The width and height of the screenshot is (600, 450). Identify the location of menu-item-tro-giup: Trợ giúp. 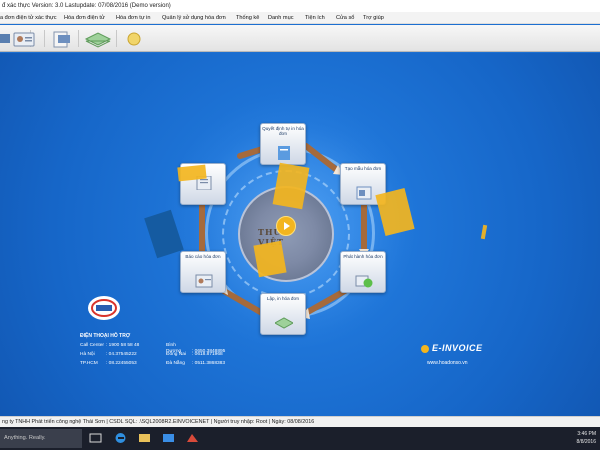
(373, 18).